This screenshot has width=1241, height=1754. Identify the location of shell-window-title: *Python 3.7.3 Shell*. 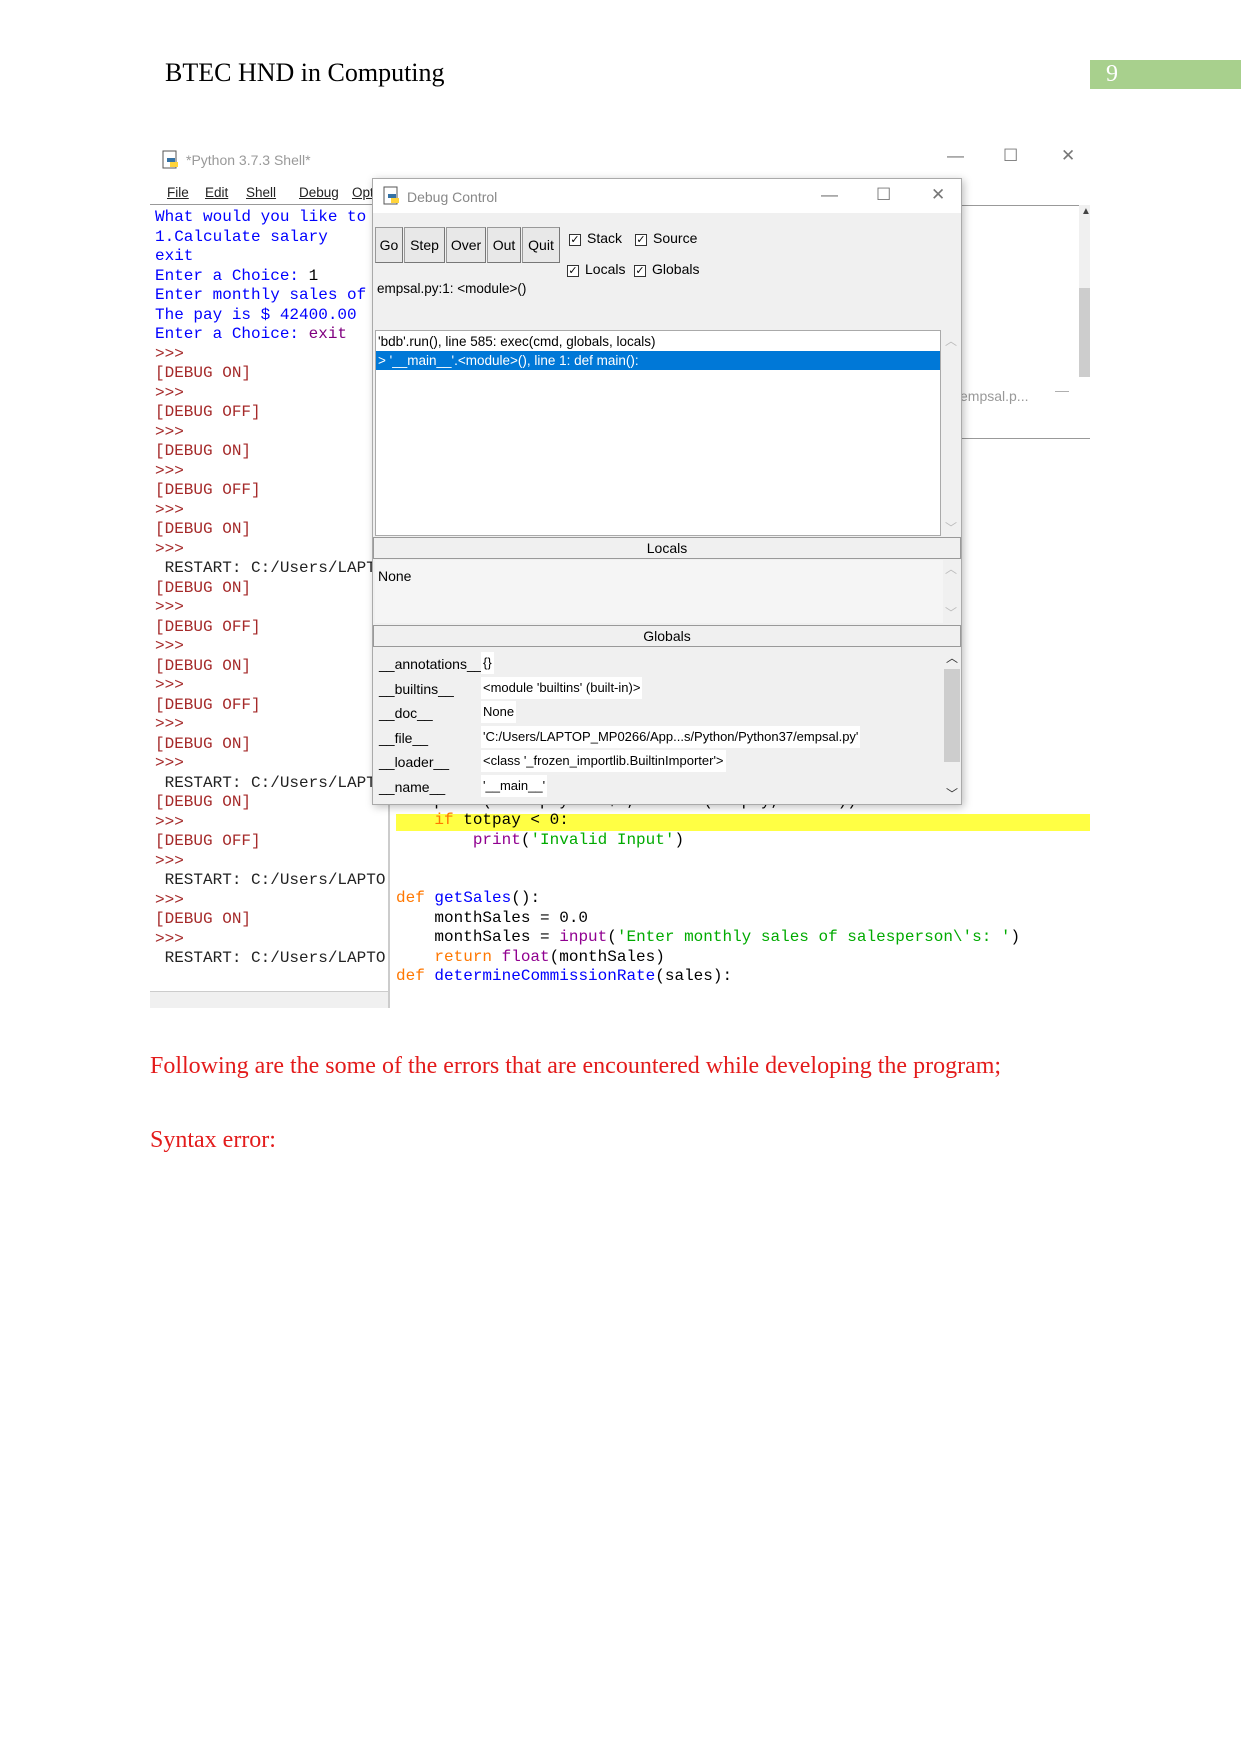
(248, 160).